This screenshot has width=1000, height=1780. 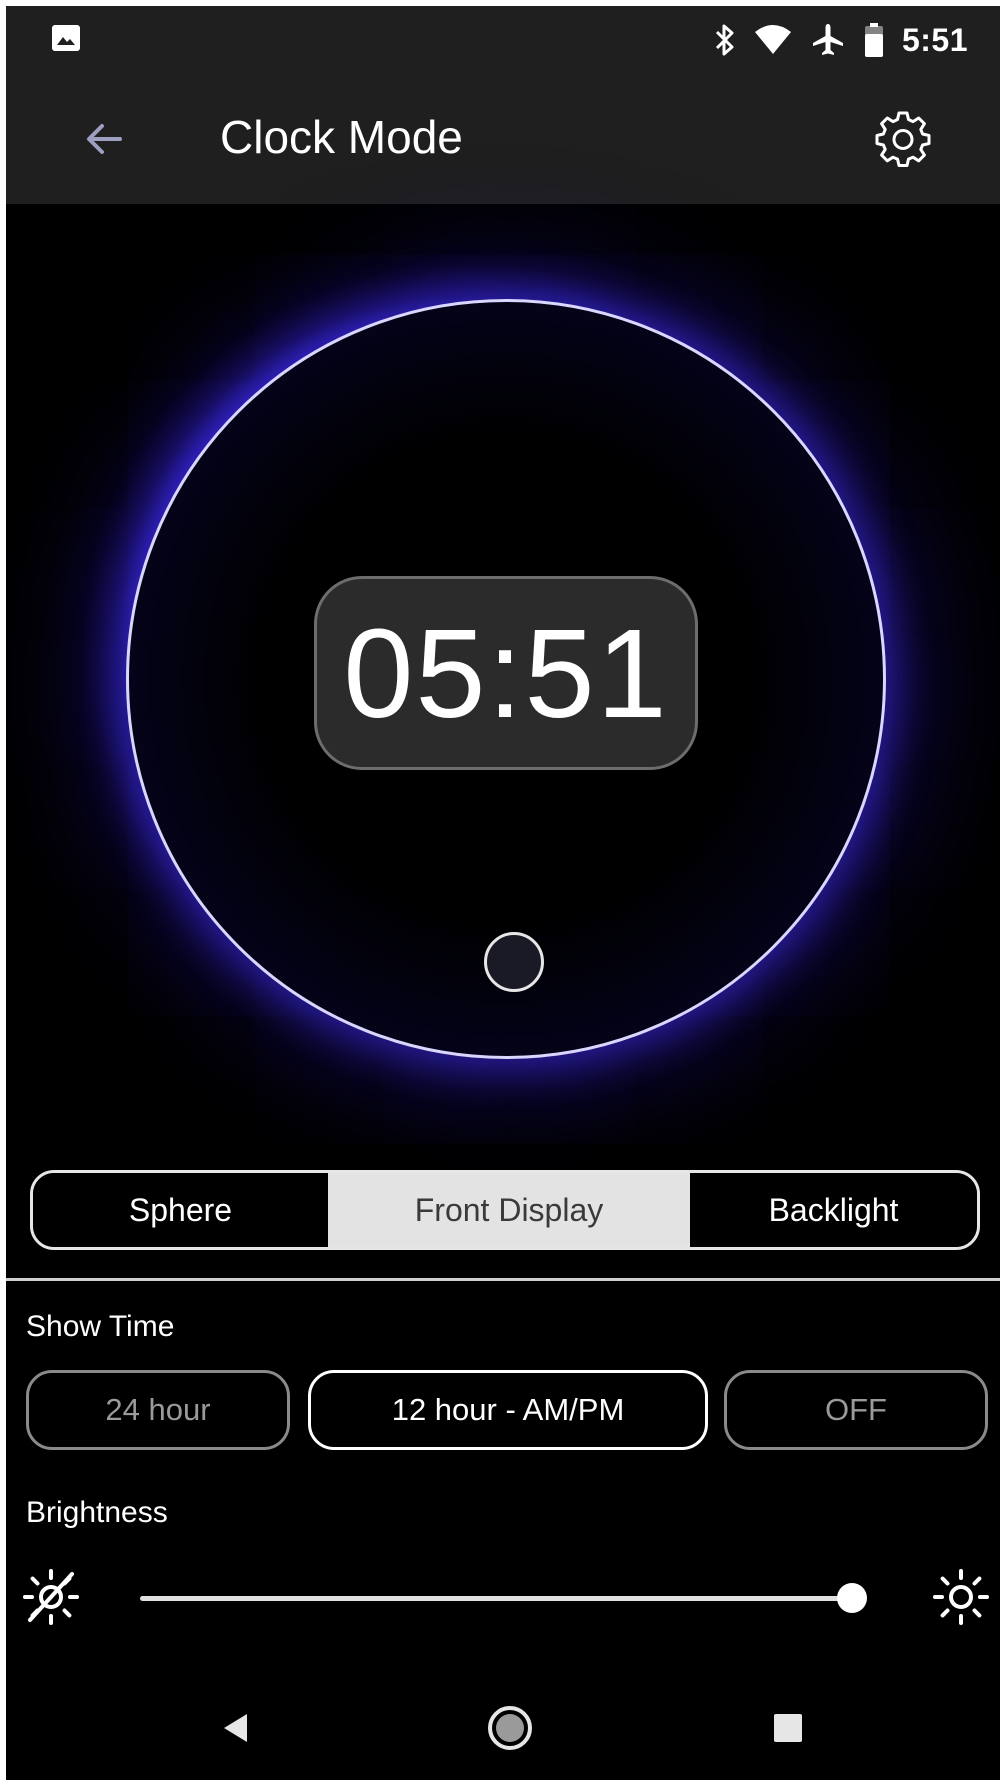 I want to click on tab-backlight: Backlight, so click(x=833, y=1210).